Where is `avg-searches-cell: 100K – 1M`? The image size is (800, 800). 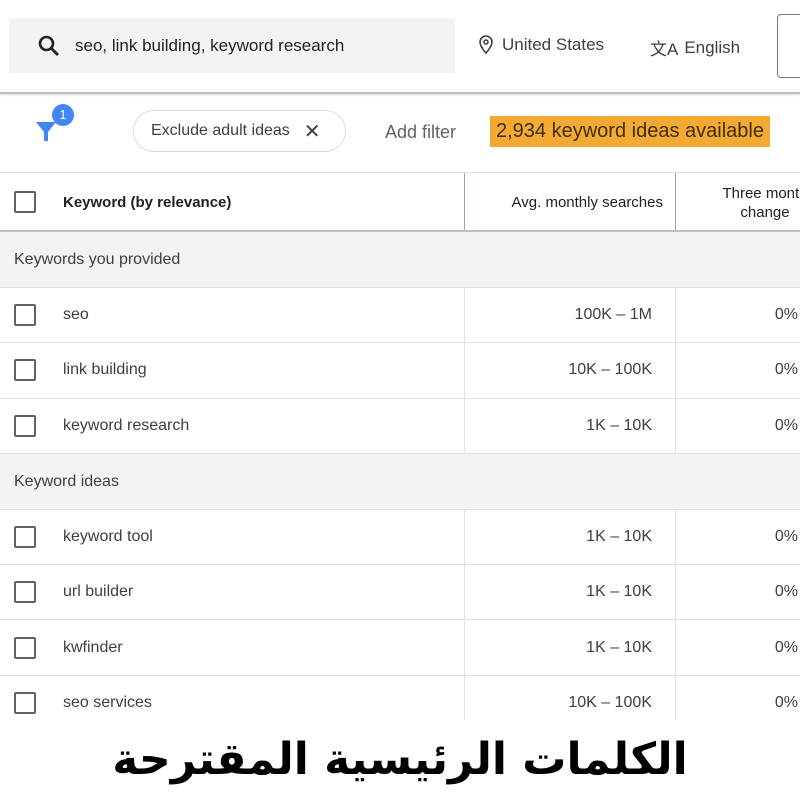
avg-searches-cell: 100K – 1M is located at coordinates (613, 314).